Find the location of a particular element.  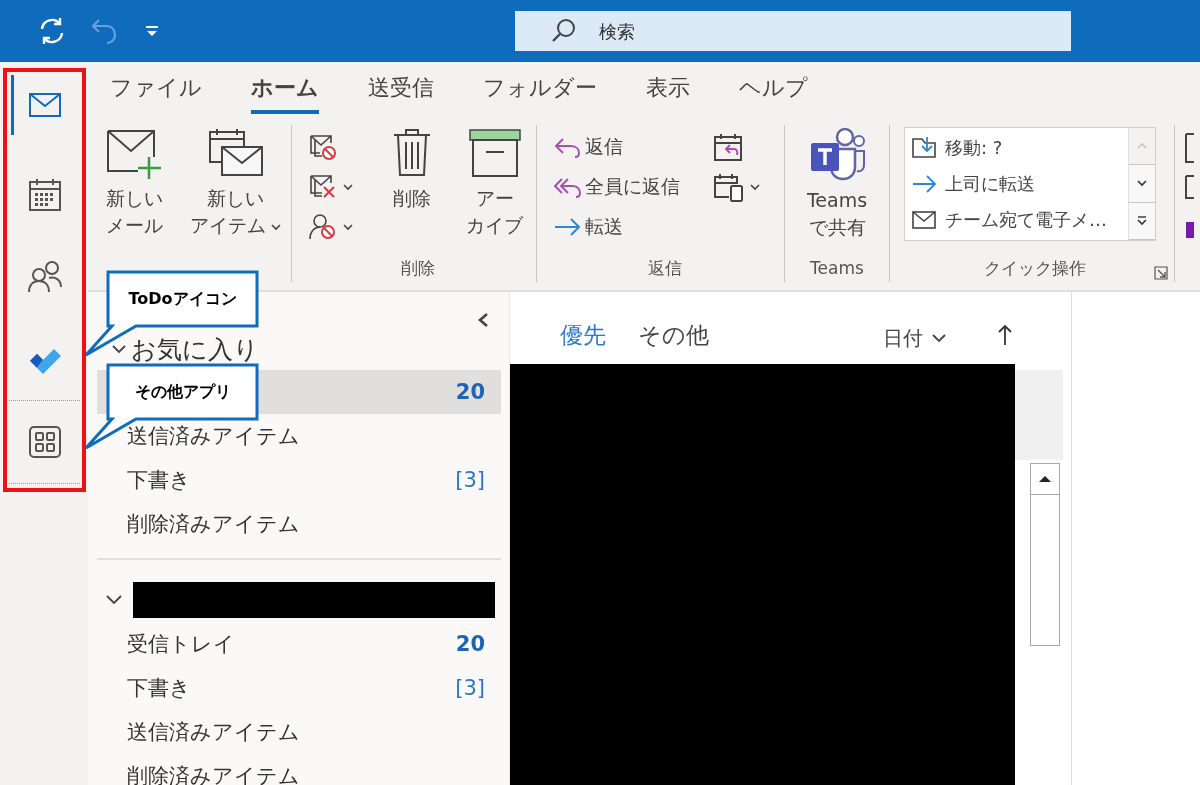

button-label: 全員に返信 is located at coordinates (632, 186).